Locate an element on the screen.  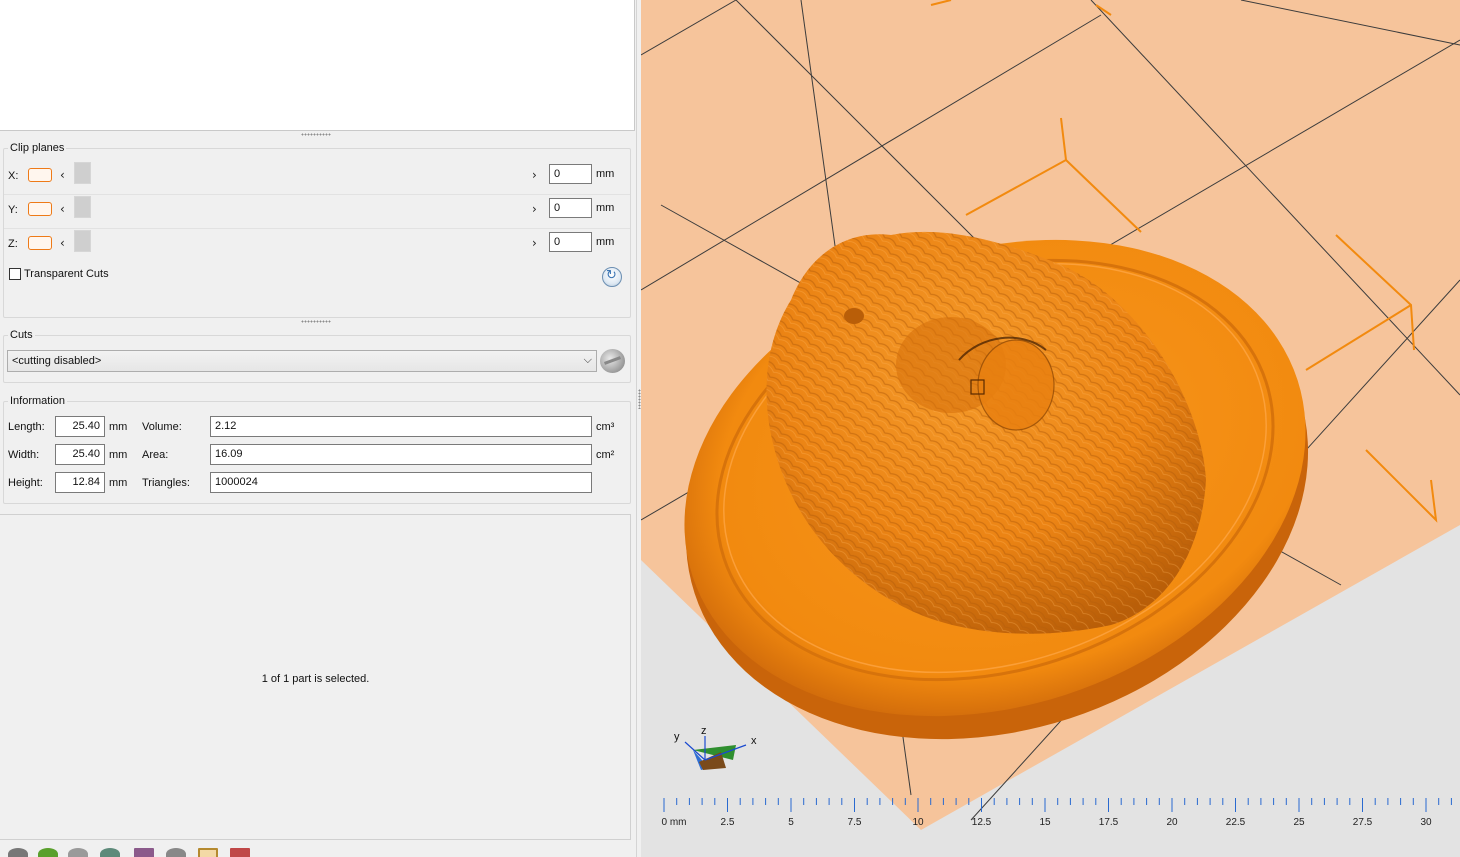
clip-x-unit: mm is located at coordinates (605, 174).